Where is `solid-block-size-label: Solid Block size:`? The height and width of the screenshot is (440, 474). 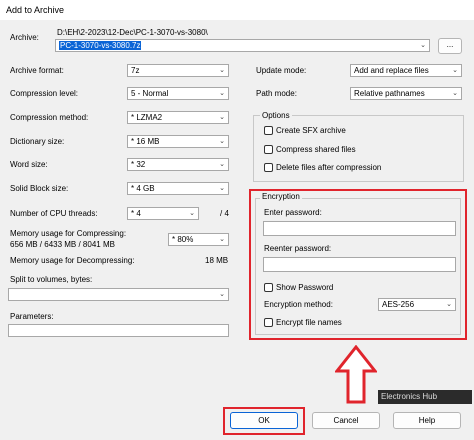
solid-block-size-label: Solid Block size: is located at coordinates (39, 188).